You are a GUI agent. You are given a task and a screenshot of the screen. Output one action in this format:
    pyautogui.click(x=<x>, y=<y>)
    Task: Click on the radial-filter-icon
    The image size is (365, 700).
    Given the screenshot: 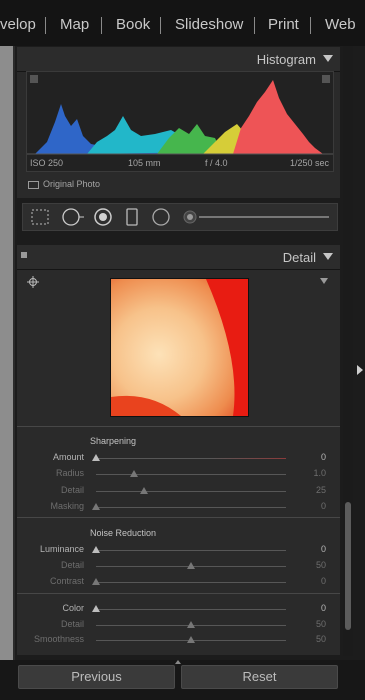 What is the action you would take?
    pyautogui.click(x=161, y=217)
    